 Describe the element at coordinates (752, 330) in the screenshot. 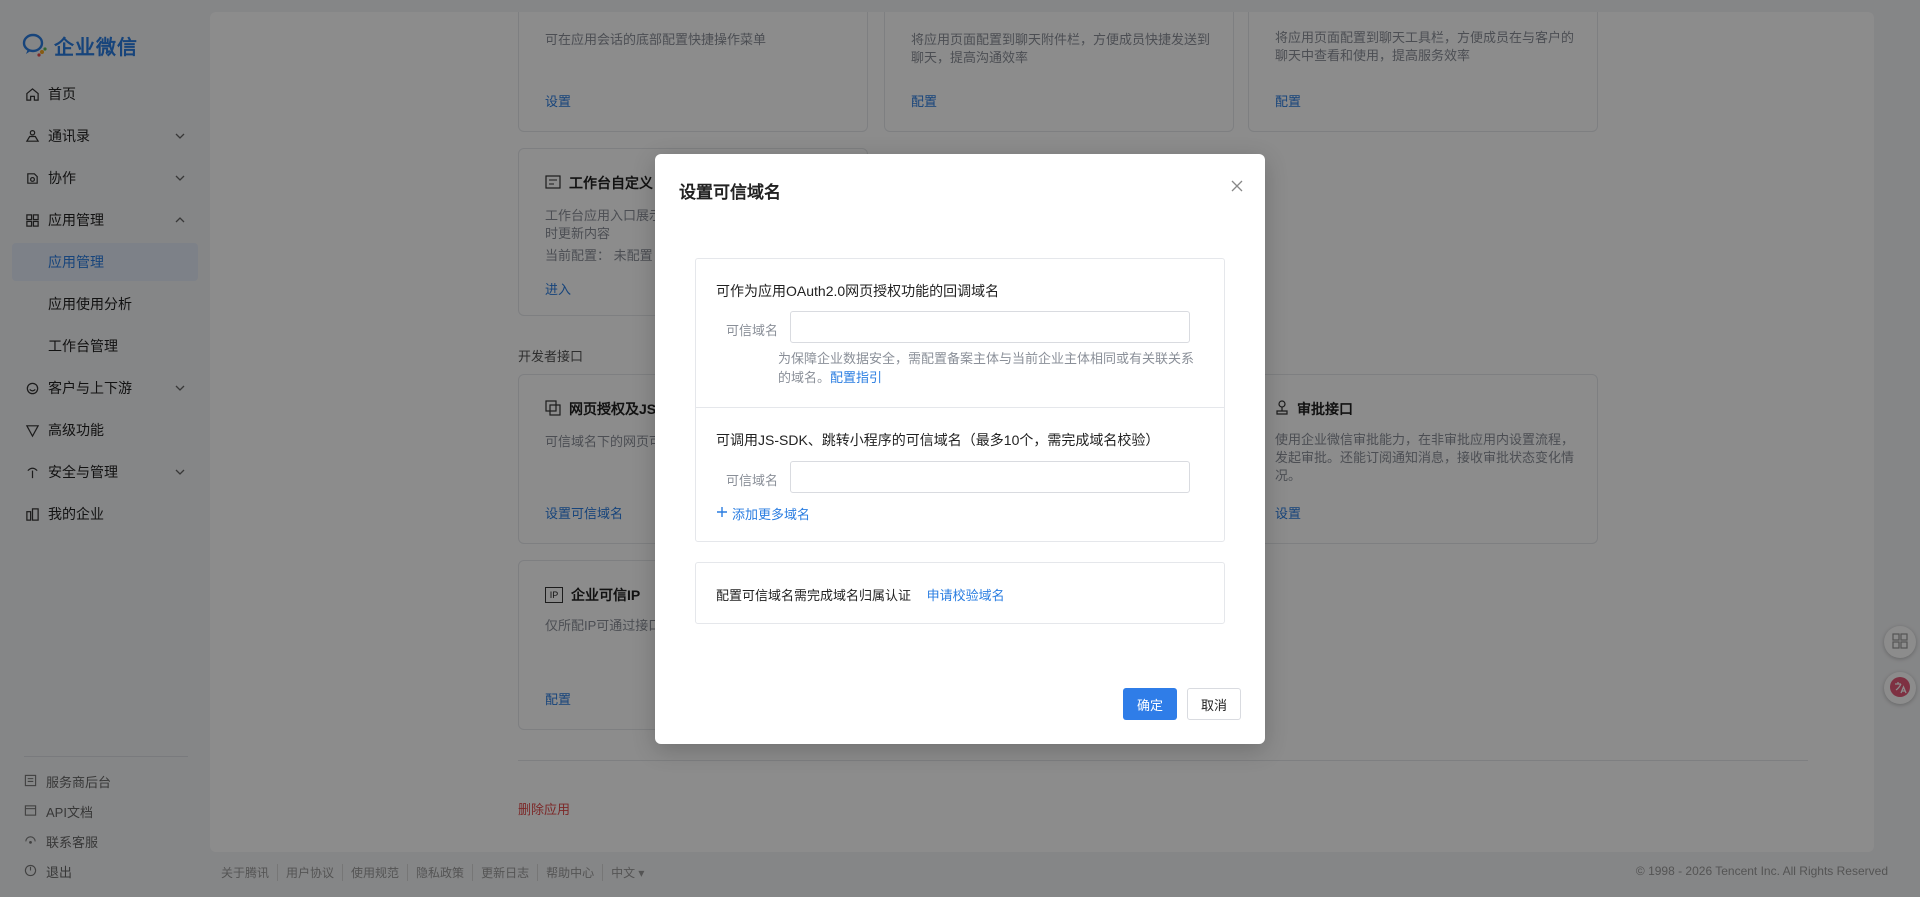

I see `oauth-domain-label: 可信域名` at that location.